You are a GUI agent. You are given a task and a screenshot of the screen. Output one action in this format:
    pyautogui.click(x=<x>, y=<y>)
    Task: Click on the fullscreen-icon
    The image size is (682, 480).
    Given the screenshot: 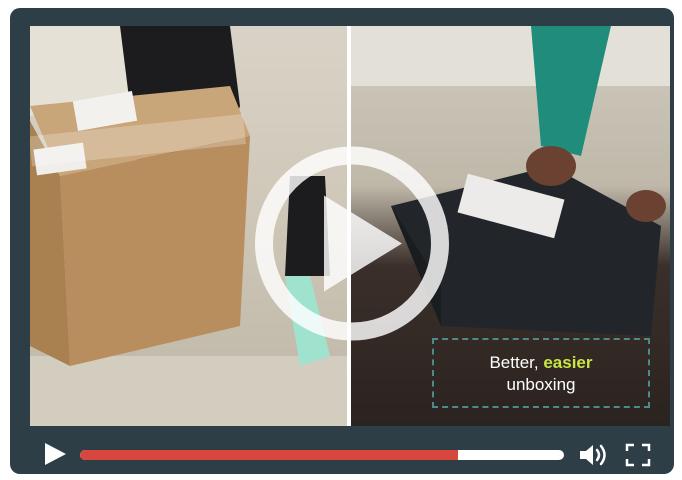 What is the action you would take?
    pyautogui.click(x=638, y=455)
    